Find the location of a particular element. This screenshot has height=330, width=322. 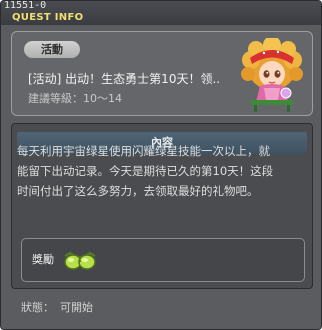

quest-category-badge: 活動 is located at coordinates (52, 49).